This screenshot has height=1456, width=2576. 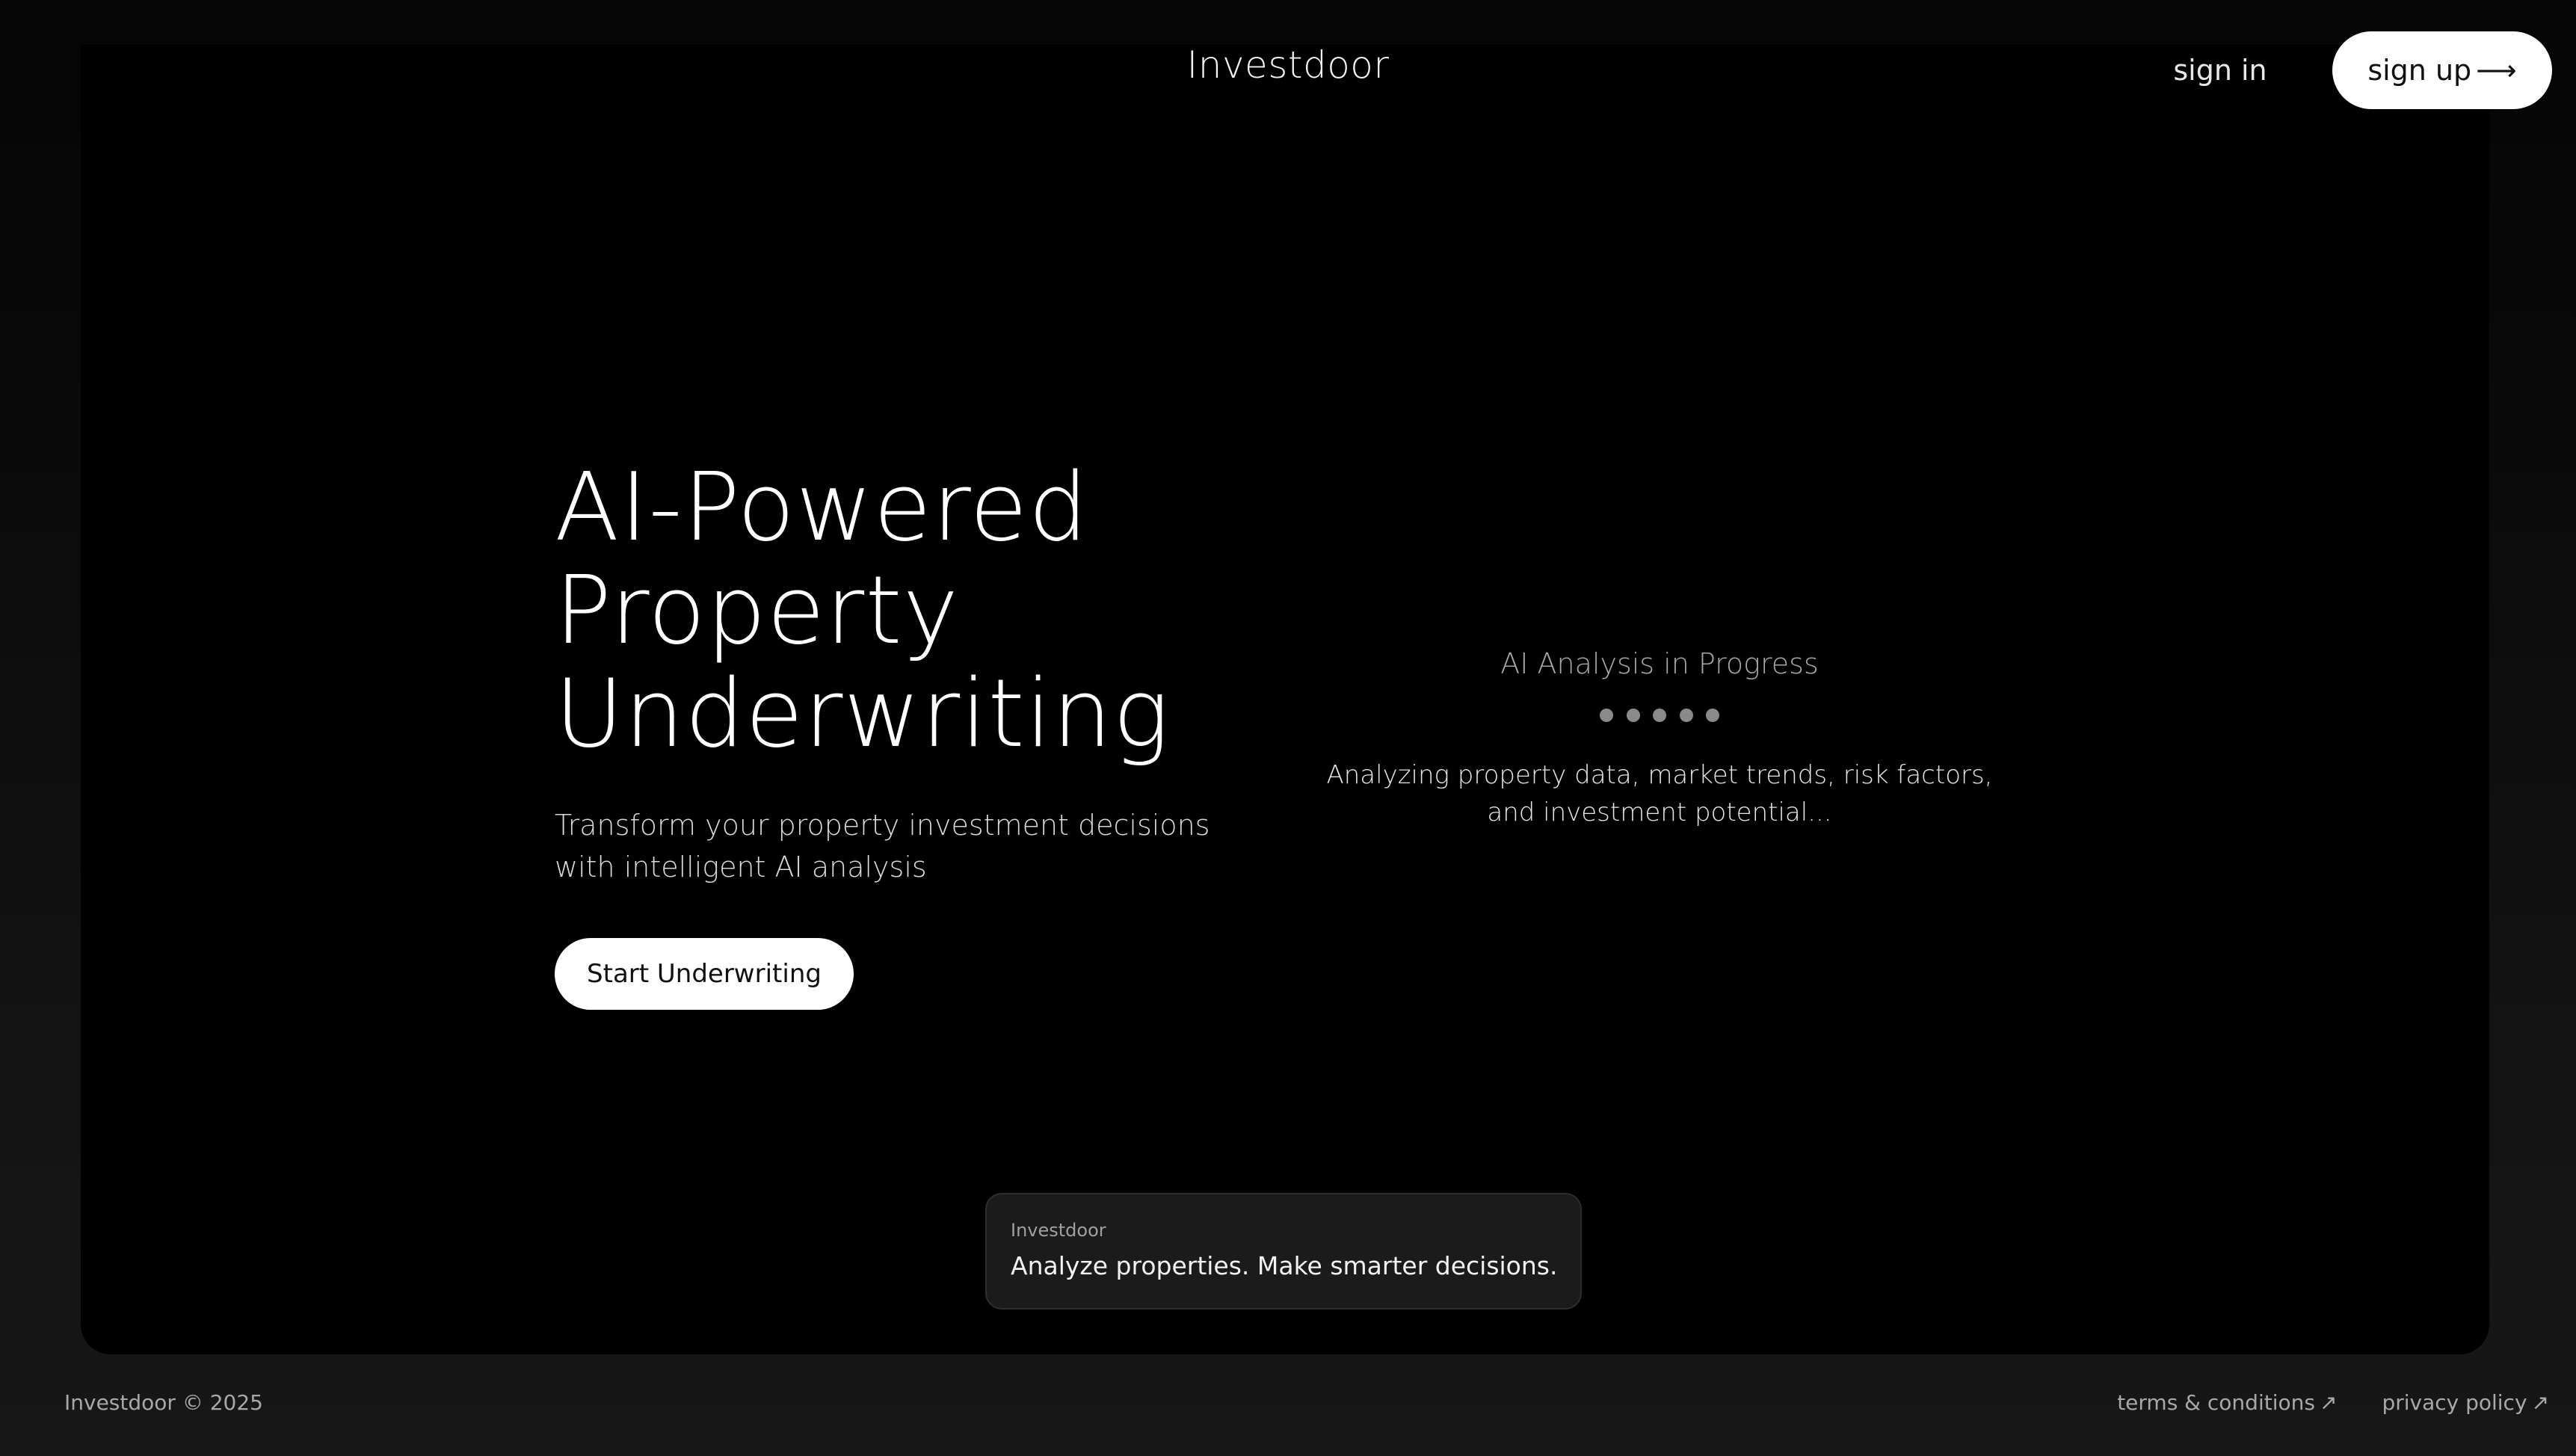 What do you see at coordinates (1058, 1230) in the screenshot?
I see `tagline-card-brand: Investdoor` at bounding box center [1058, 1230].